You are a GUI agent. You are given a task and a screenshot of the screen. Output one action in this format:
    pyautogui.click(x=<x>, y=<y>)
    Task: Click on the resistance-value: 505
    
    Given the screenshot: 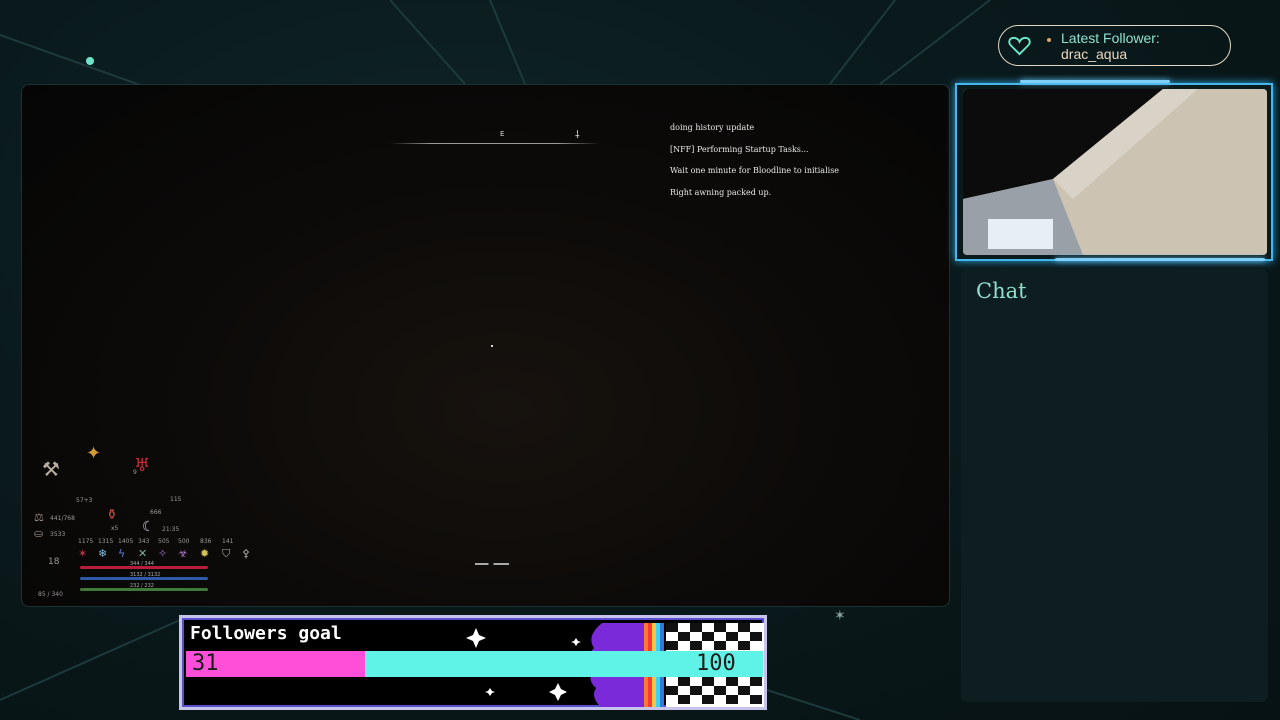 What is the action you would take?
    pyautogui.click(x=164, y=541)
    